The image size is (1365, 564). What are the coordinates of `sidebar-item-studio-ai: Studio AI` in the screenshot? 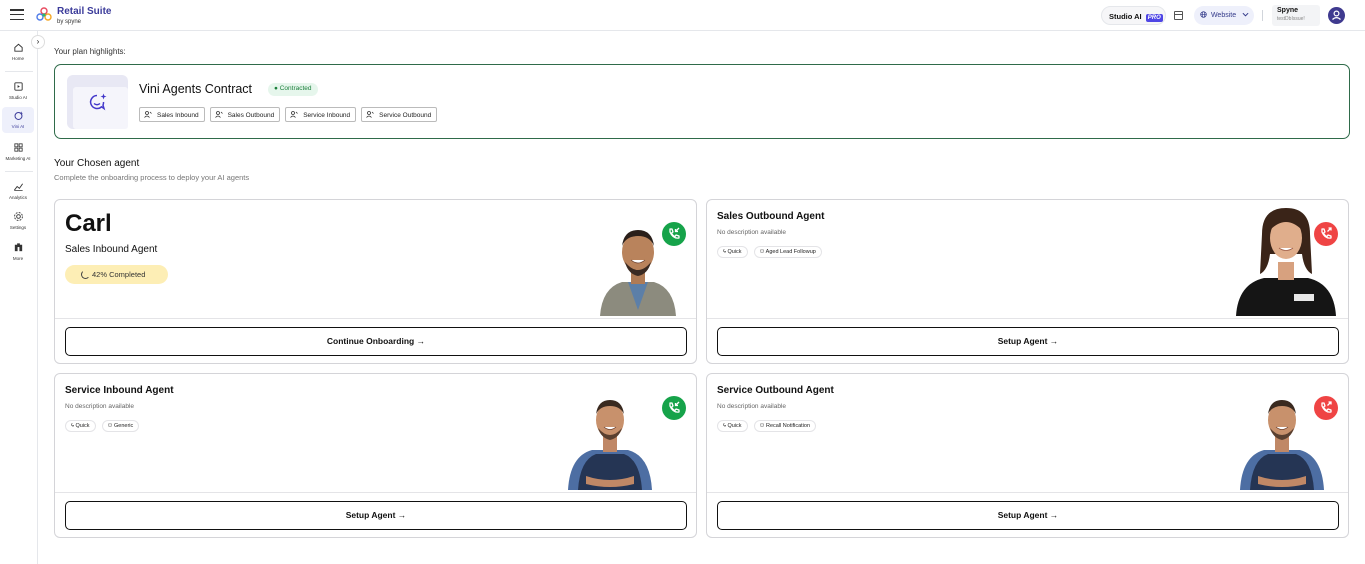 It's located at (18, 91).